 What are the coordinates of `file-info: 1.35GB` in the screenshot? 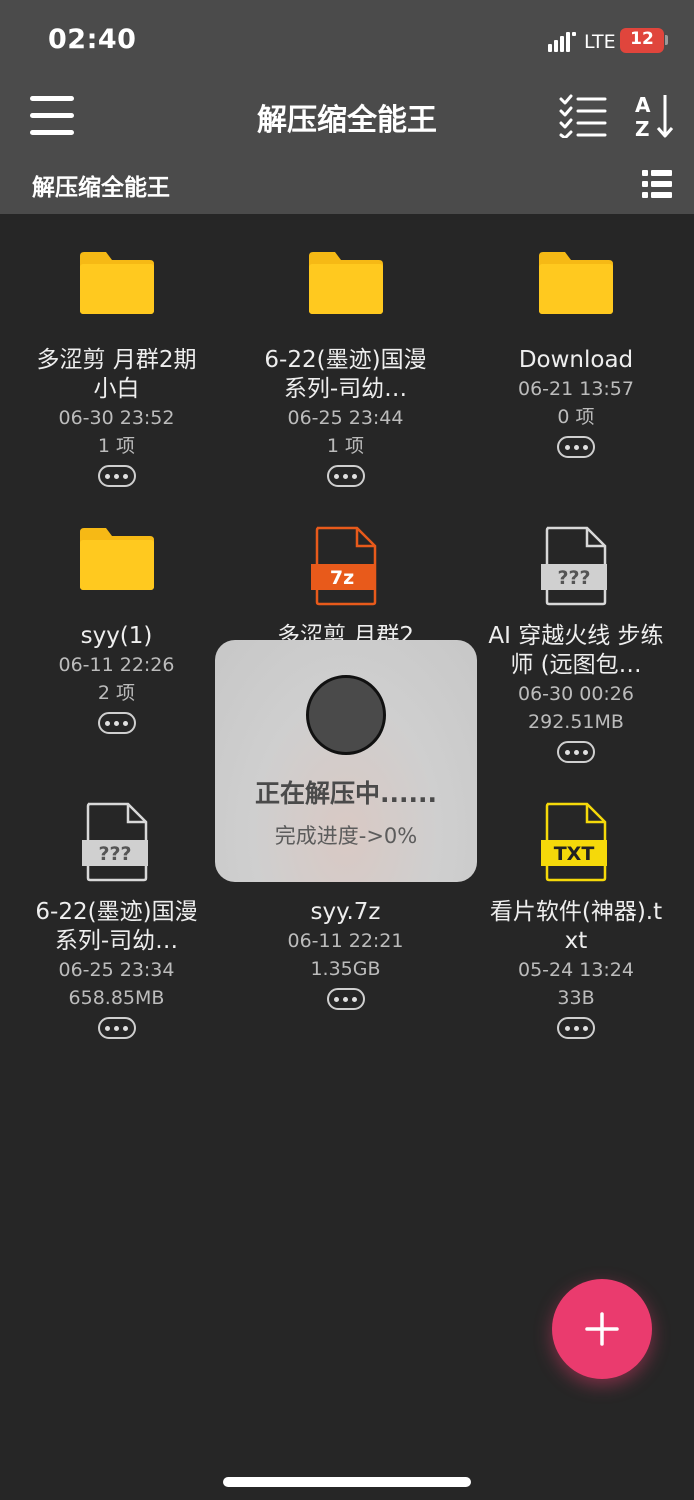 It's located at (345, 969).